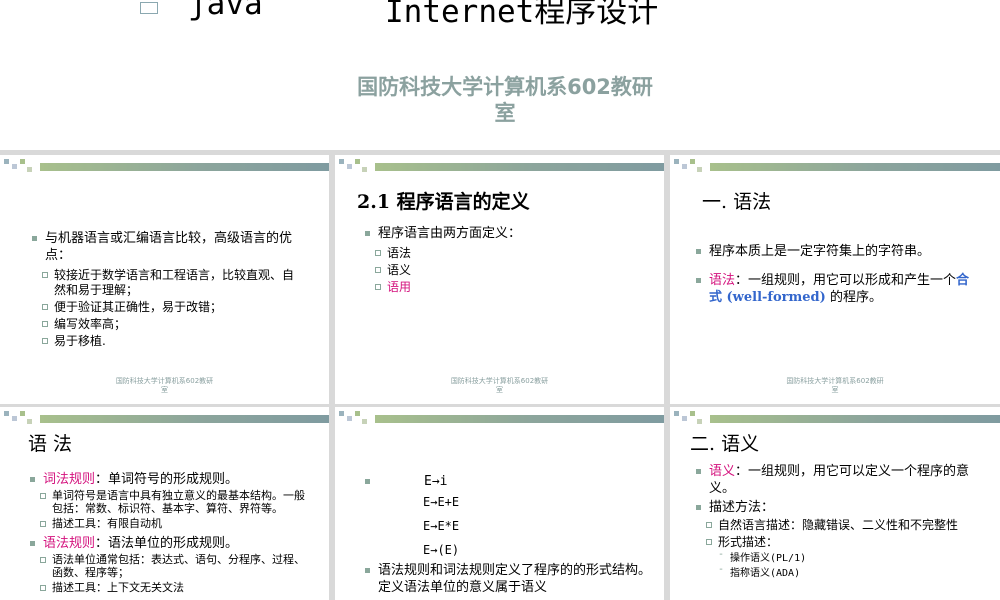  I want to click on bullet: E→i, so click(510, 481).